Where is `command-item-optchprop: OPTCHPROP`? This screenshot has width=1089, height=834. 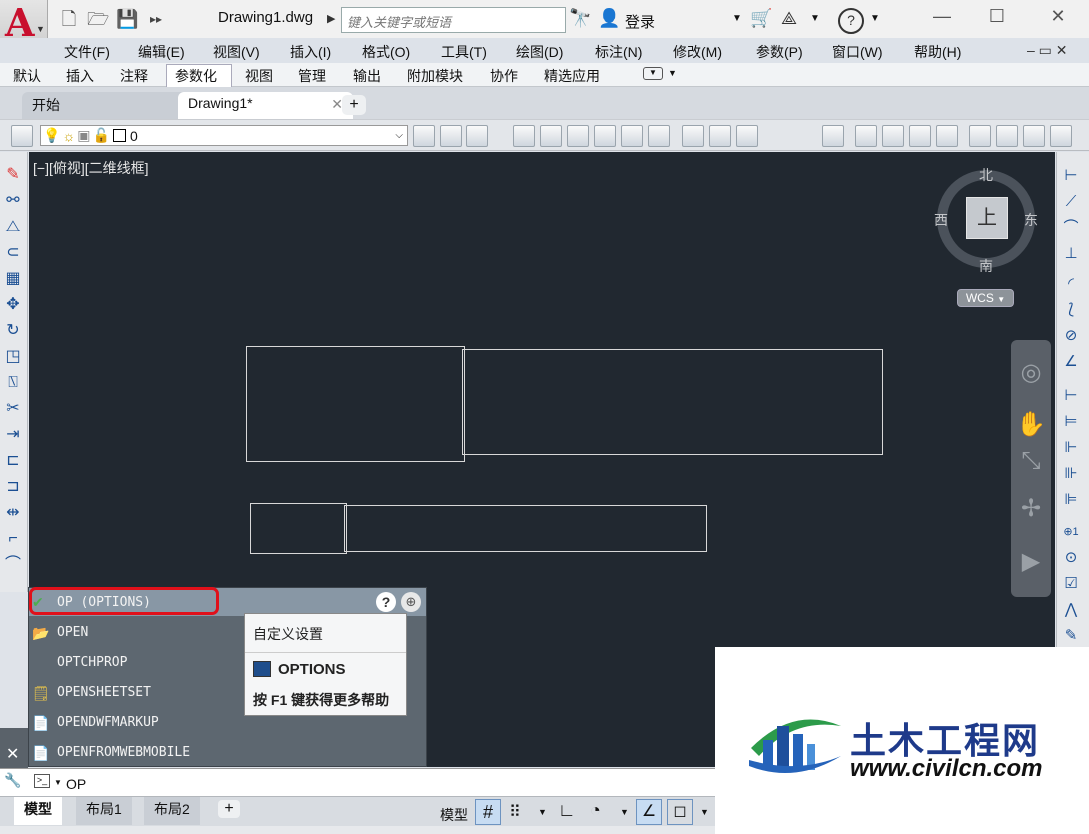 command-item-optchprop: OPTCHPROP is located at coordinates (92, 662).